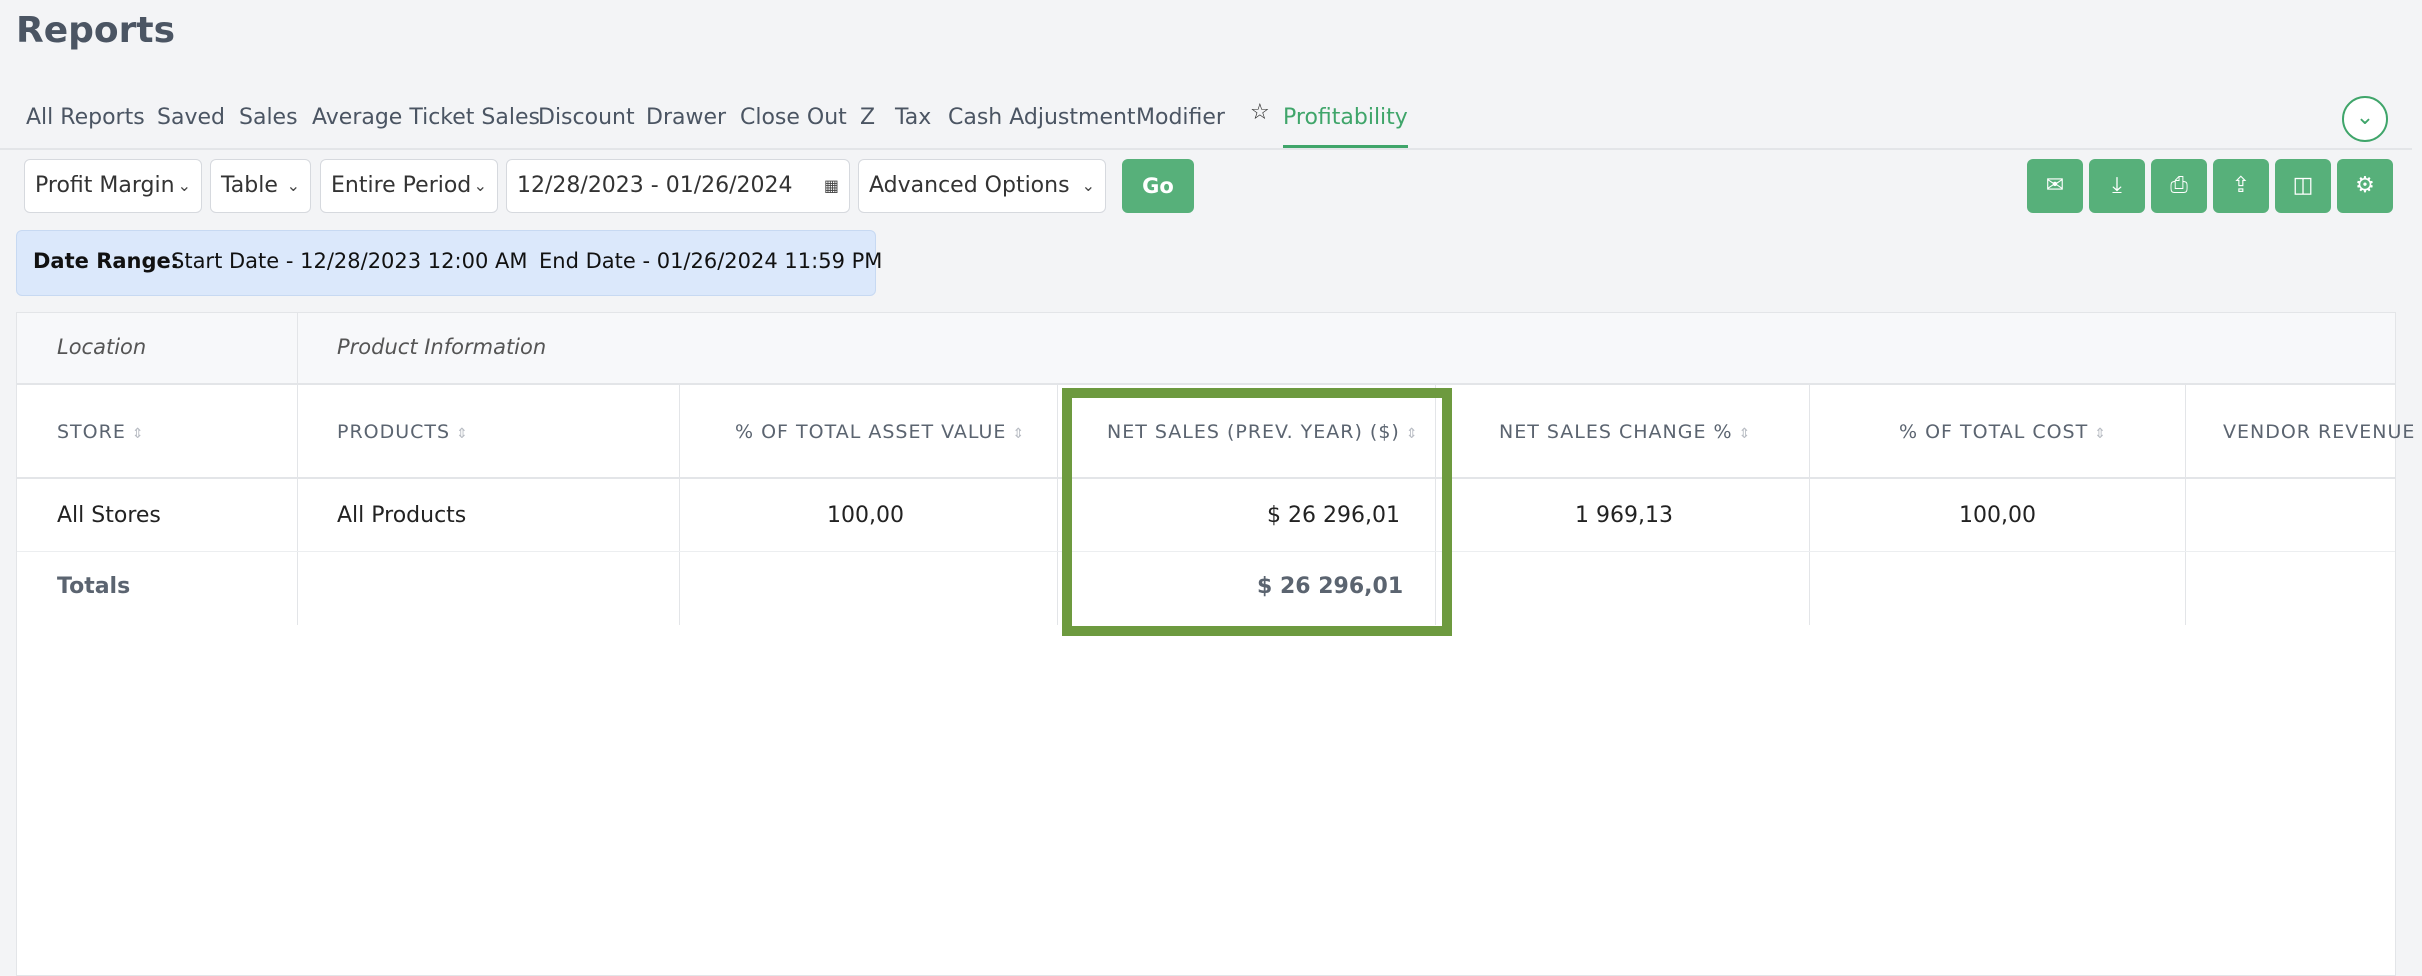  Describe the element at coordinates (1625, 432) in the screenshot. I see `column-header-net-sales-change: NET SALES CHANGE % ⇕` at that location.